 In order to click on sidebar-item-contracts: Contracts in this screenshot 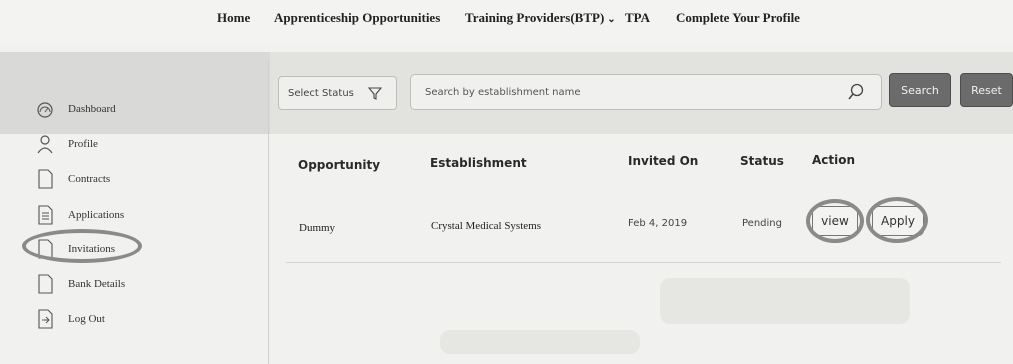, I will do `click(73, 179)`.